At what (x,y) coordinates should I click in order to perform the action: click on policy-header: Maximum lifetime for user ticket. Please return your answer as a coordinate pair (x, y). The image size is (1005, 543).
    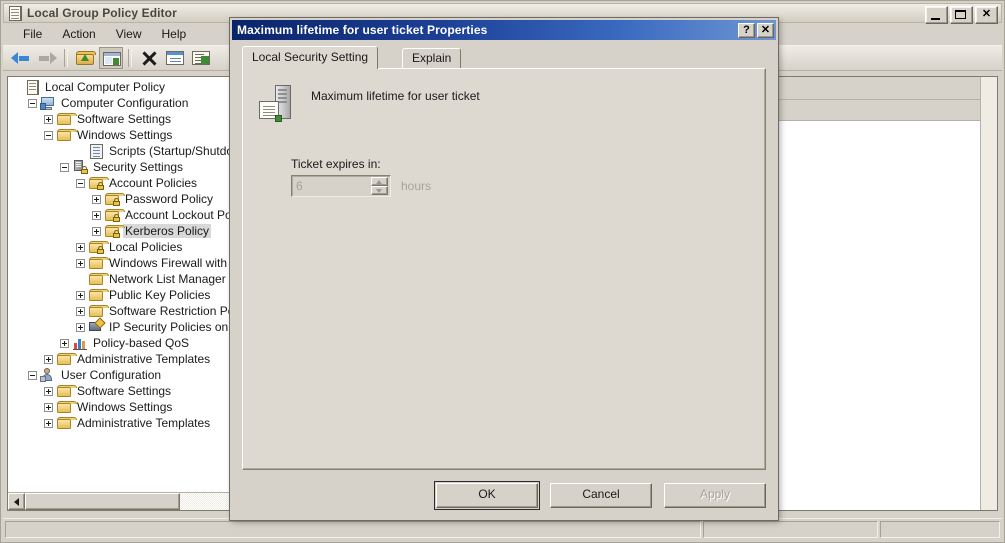
    Looking at the image, I should click on (504, 108).